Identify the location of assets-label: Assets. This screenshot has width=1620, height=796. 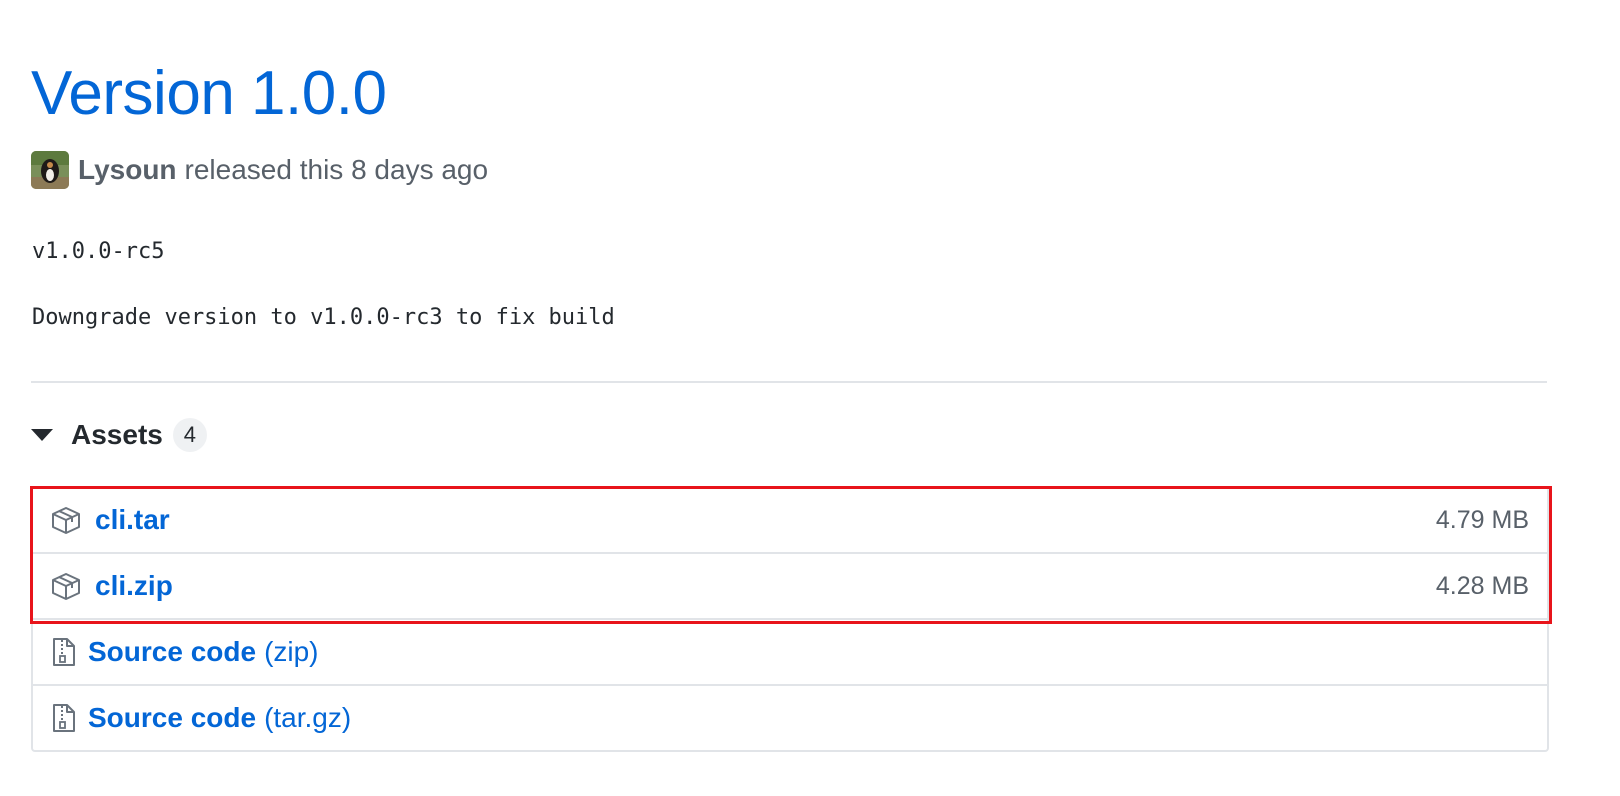
(117, 434).